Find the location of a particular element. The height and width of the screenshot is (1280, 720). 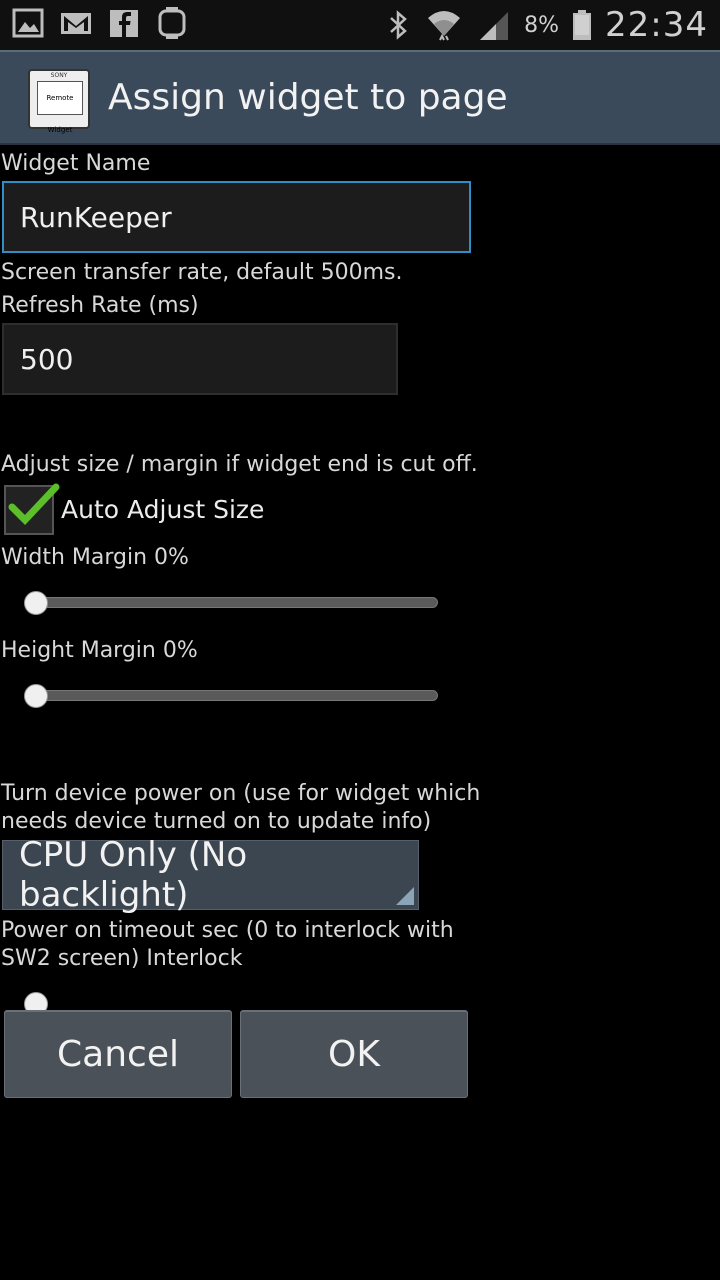

gallery-icon is located at coordinates (28, 23).